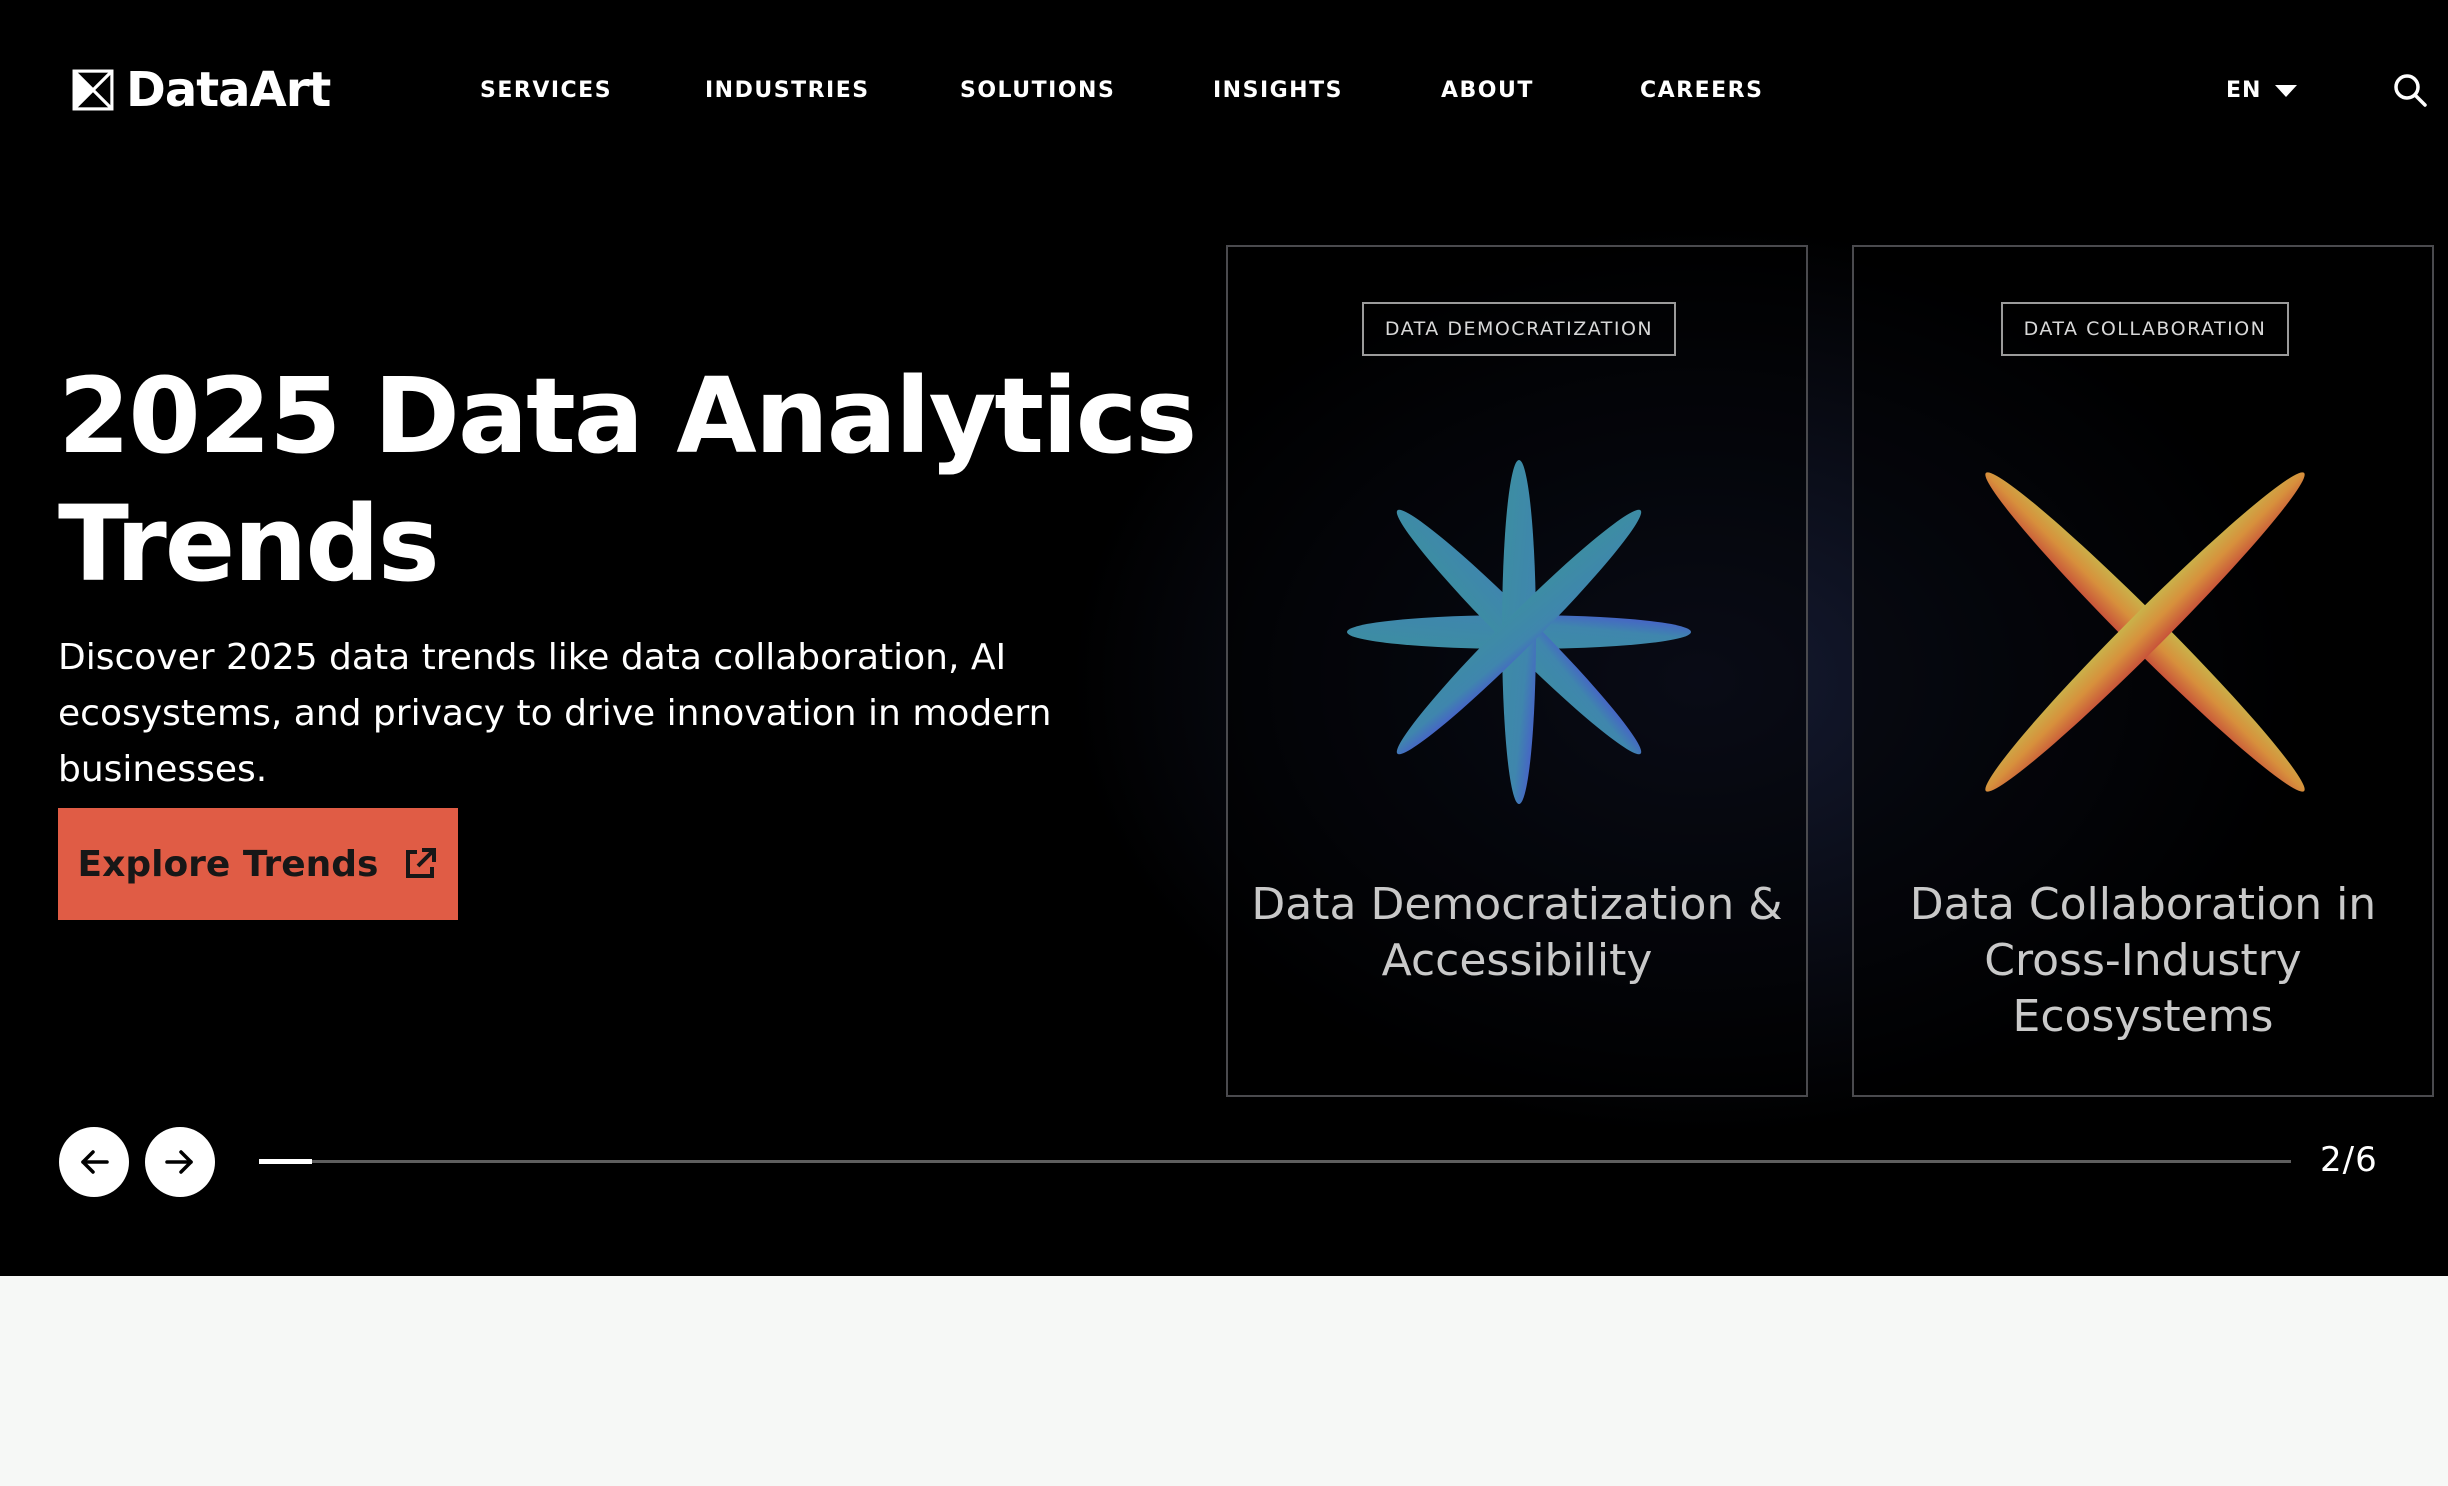 The image size is (2448, 1486). What do you see at coordinates (2286, 90) in the screenshot?
I see `caret-down-icon` at bounding box center [2286, 90].